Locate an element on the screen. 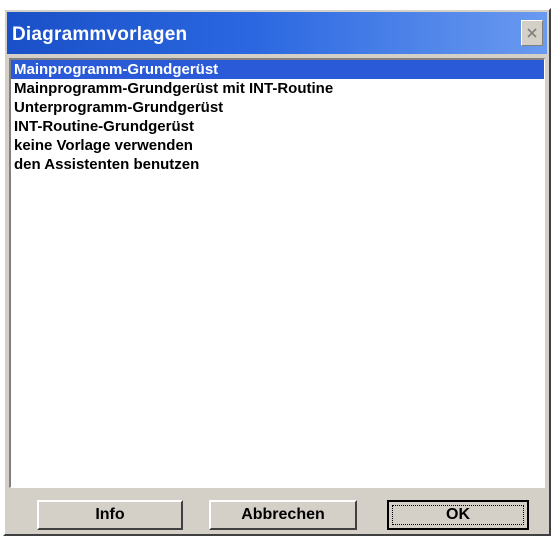  ok-button: OK is located at coordinates (458, 515).